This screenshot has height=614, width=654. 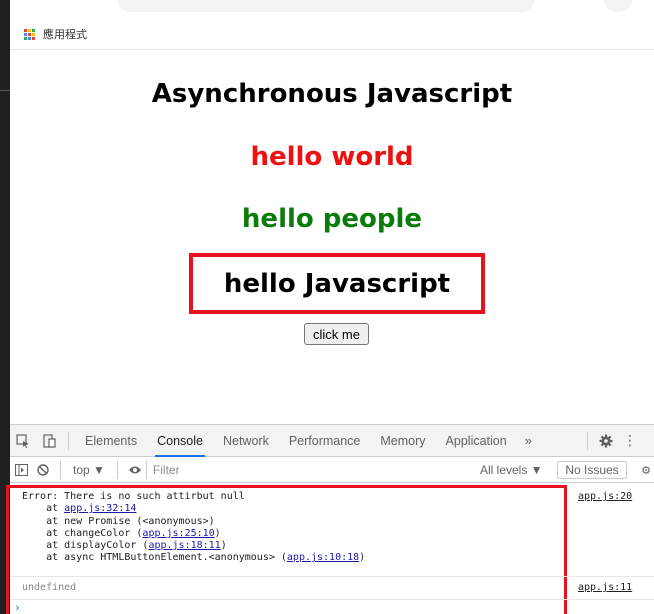 I want to click on context-selector: top ▼, so click(x=89, y=470).